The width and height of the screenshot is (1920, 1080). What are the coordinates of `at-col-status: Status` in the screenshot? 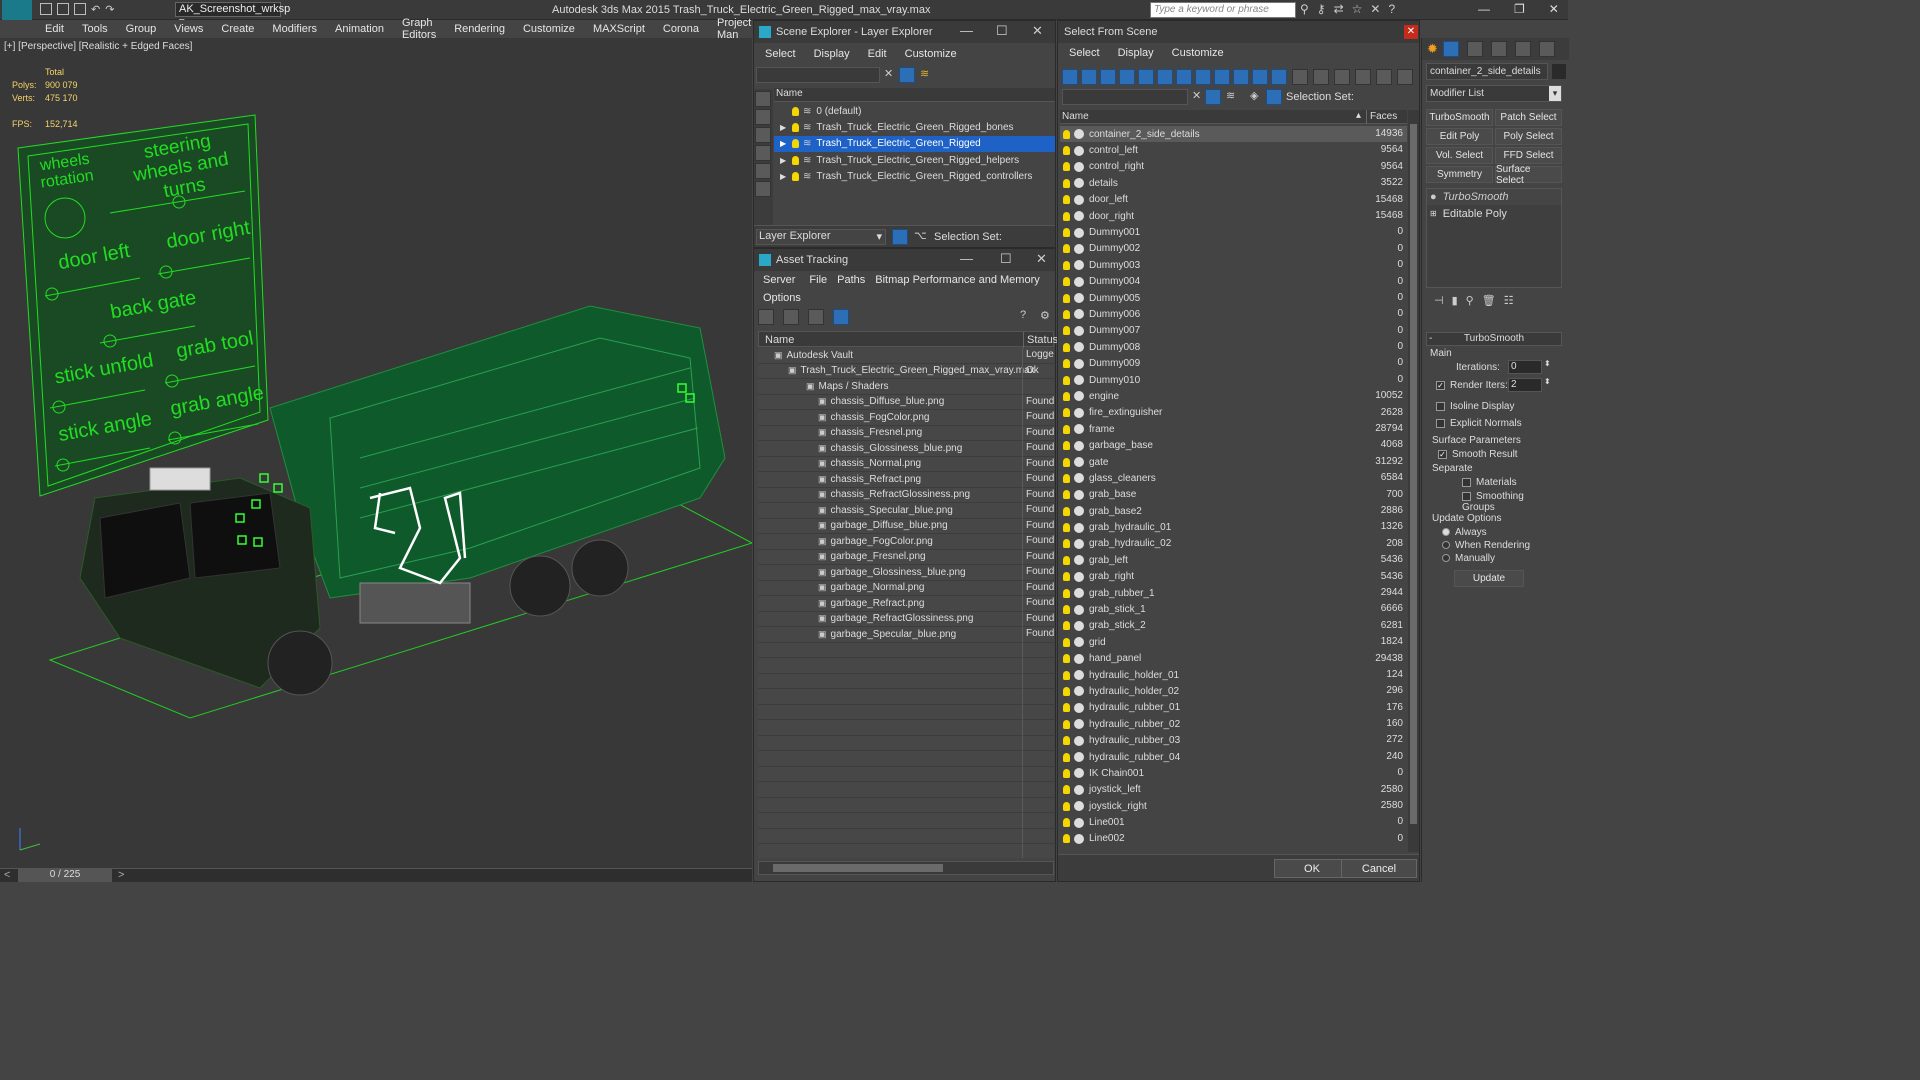 It's located at (1042, 340).